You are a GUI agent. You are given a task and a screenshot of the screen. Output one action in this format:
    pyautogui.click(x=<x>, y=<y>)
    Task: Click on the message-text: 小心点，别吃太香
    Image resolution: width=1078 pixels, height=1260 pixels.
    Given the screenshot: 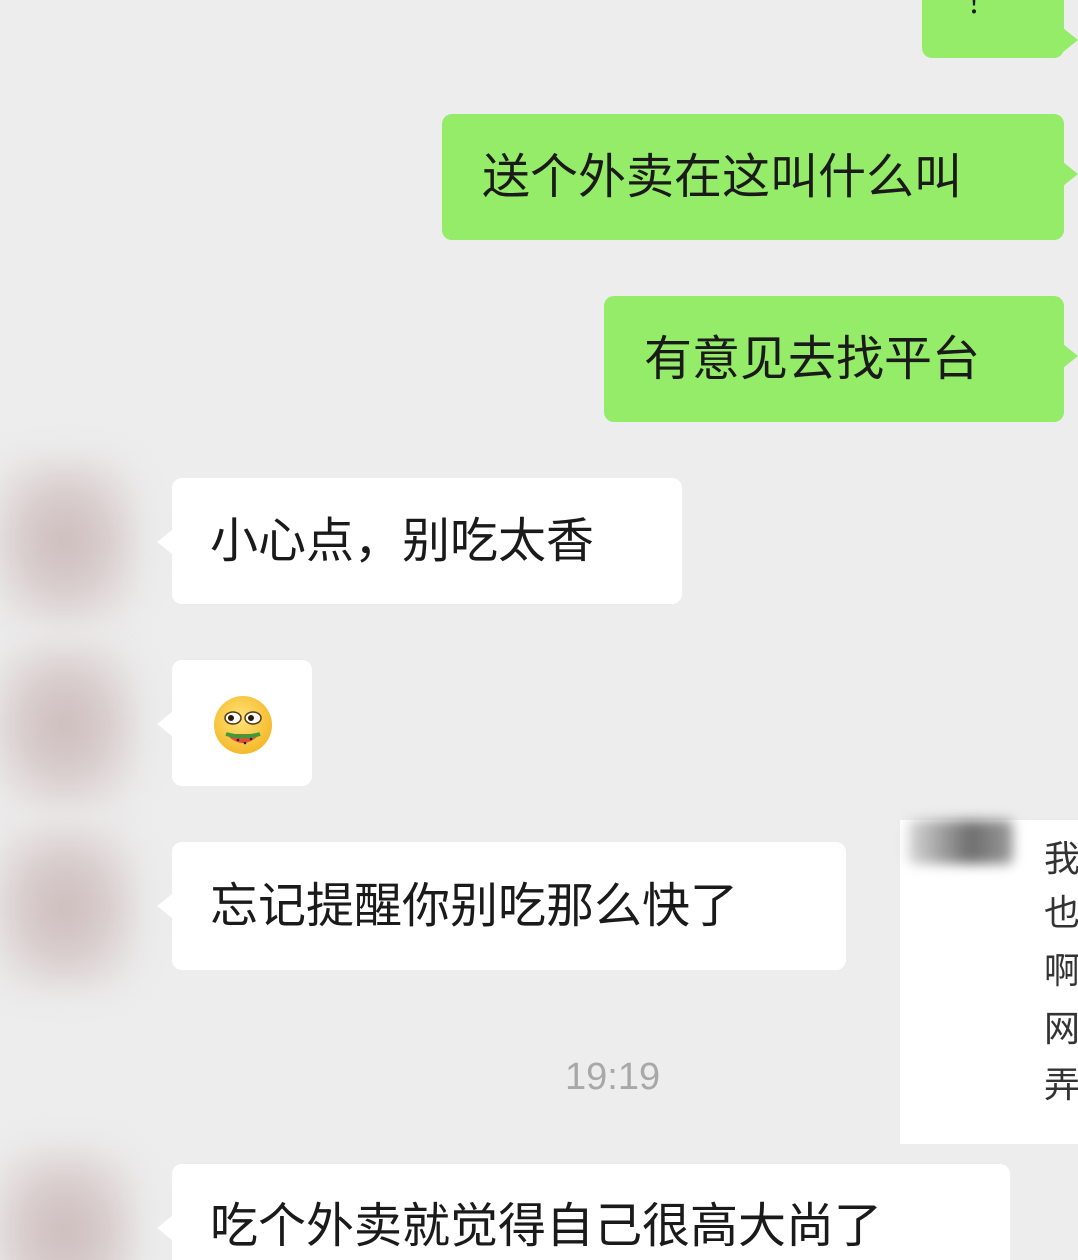 What is the action you would take?
    pyautogui.click(x=402, y=541)
    